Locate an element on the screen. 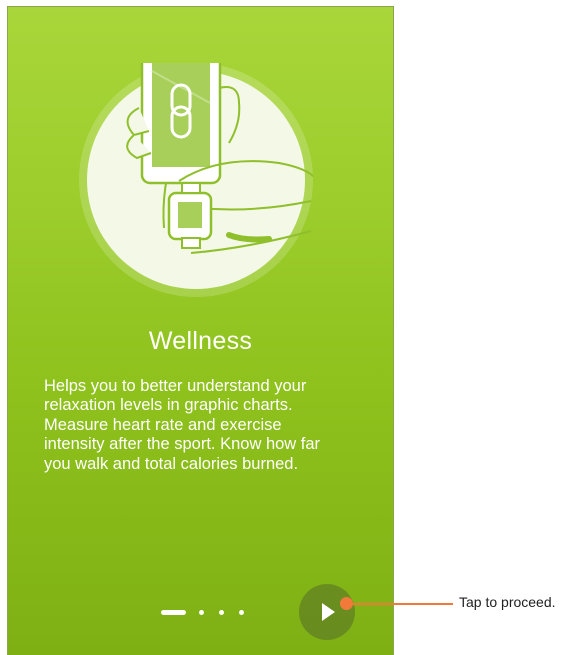 The width and height of the screenshot is (572, 655). wellness-illustration is located at coordinates (196, 180).